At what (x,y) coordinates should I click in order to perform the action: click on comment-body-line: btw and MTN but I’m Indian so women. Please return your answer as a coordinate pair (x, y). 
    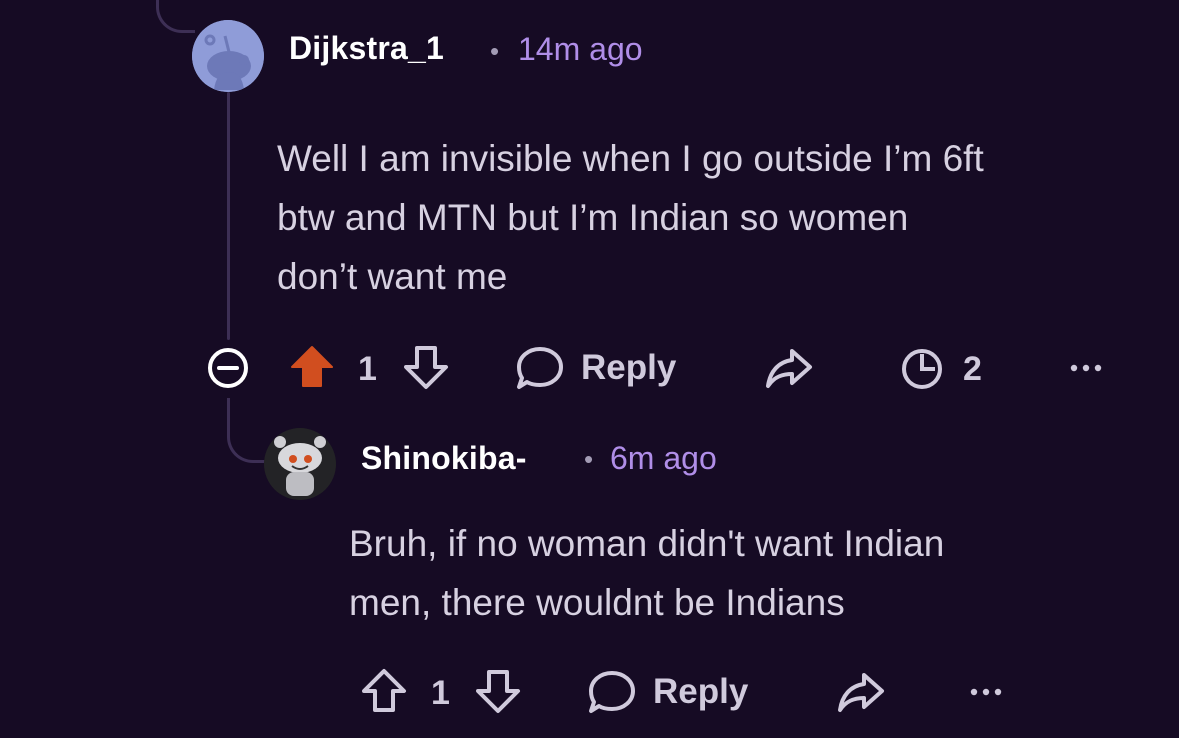
    Looking at the image, I should click on (593, 217).